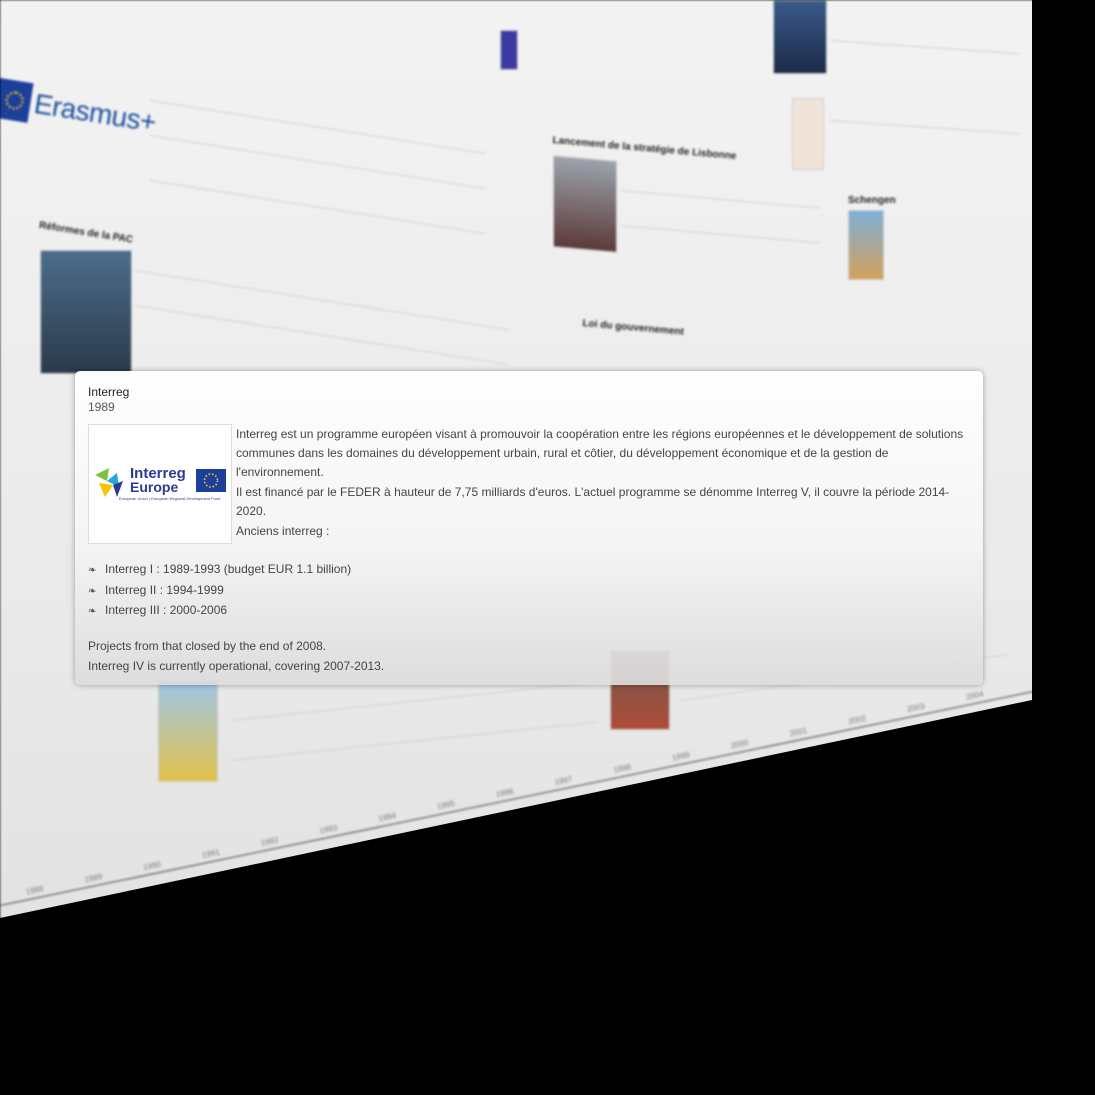  Describe the element at coordinates (808, 134) in the screenshot. I see `chart-thumbnail` at that location.